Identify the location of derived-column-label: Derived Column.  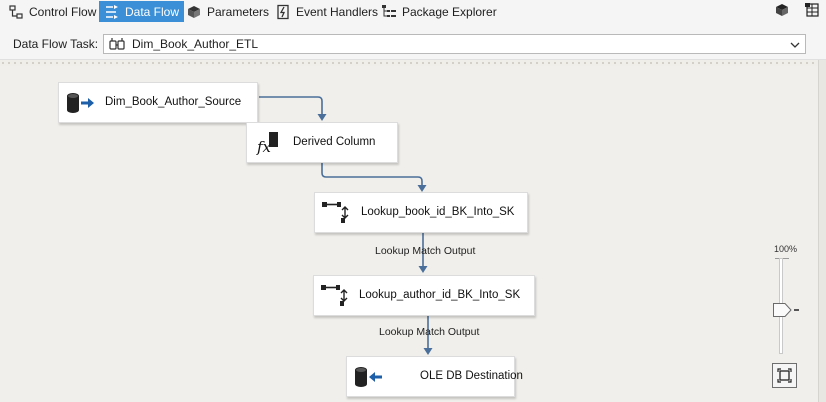
(334, 142).